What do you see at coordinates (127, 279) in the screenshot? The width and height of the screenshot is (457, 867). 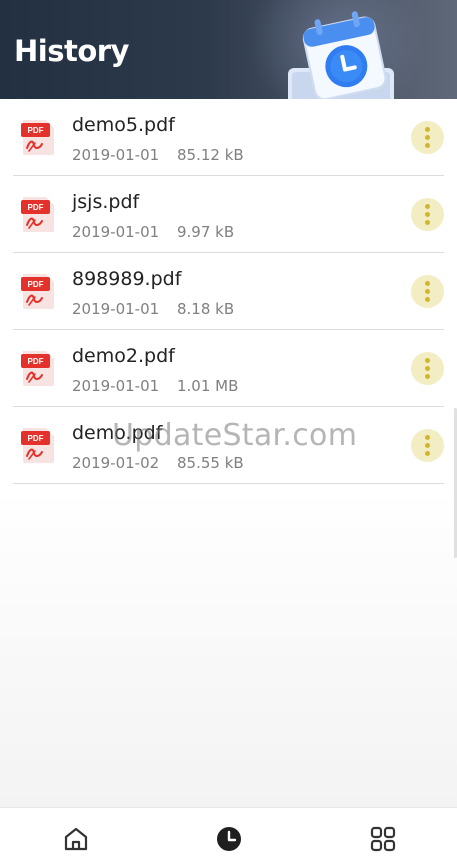 I see `file-name: 898989.pdf` at bounding box center [127, 279].